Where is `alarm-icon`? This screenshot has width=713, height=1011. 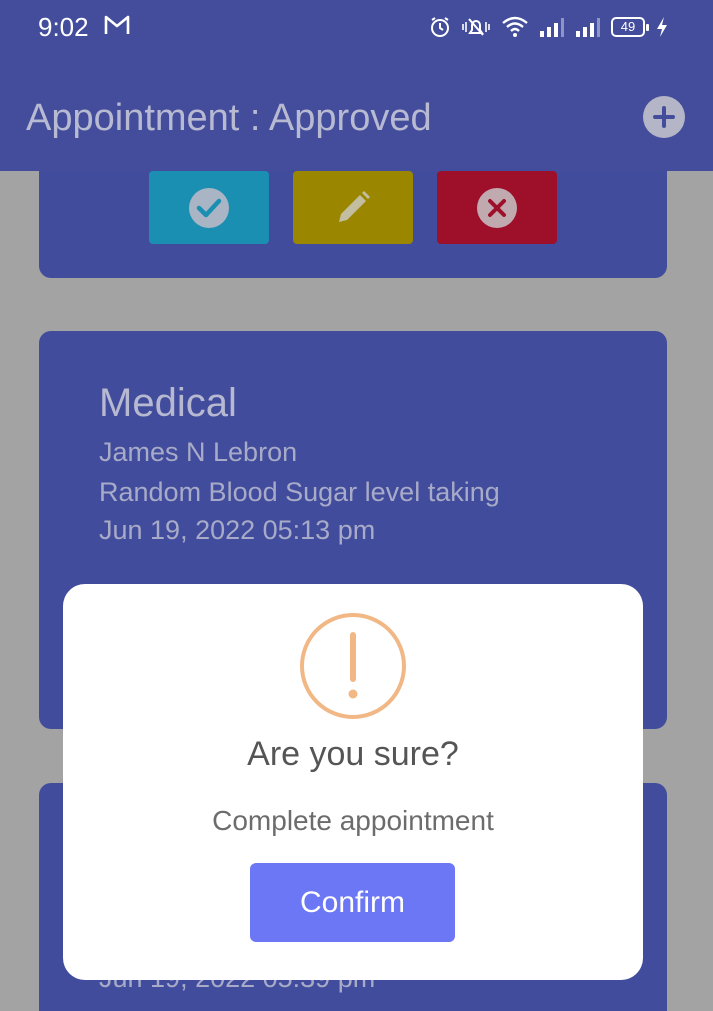
alarm-icon is located at coordinates (440, 27).